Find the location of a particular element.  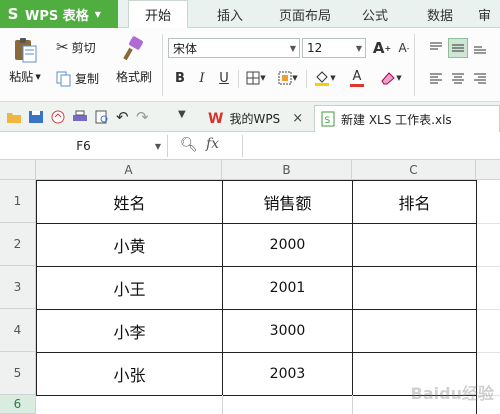

table-cell: 排名 is located at coordinates (414, 202).